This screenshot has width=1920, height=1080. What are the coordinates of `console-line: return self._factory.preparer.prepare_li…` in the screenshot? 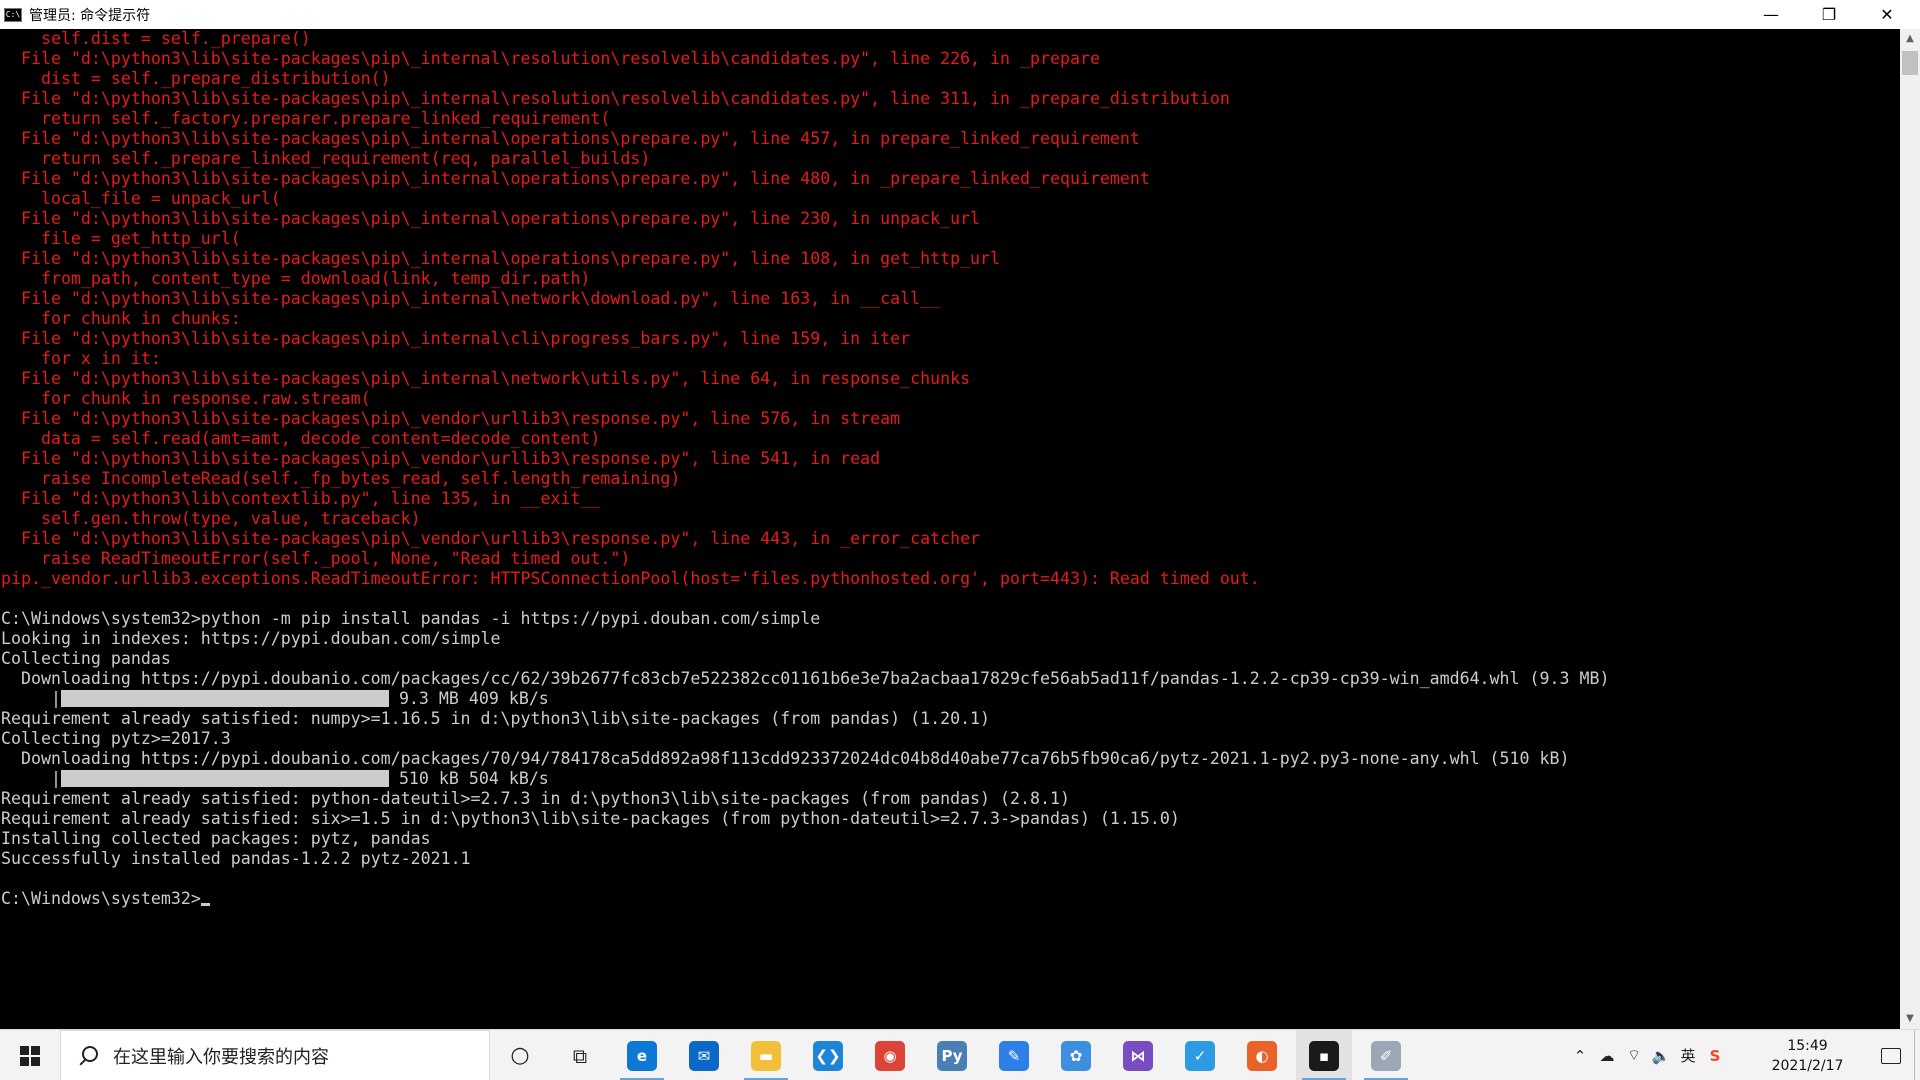 It's located at (306, 118).